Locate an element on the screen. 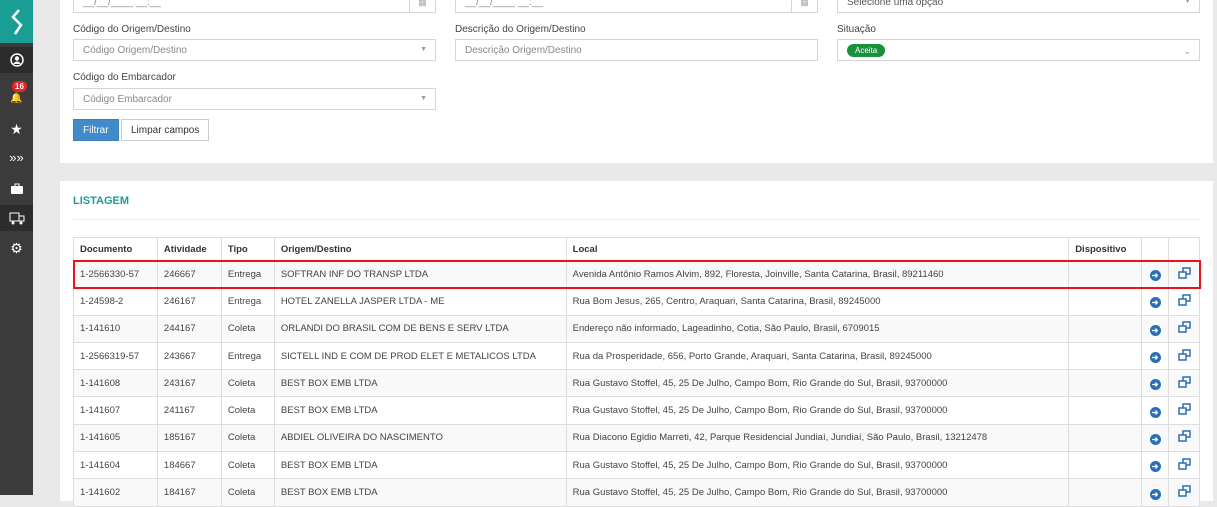 The height and width of the screenshot is (507, 1217). column-header: Dispositivo is located at coordinates (1105, 249).